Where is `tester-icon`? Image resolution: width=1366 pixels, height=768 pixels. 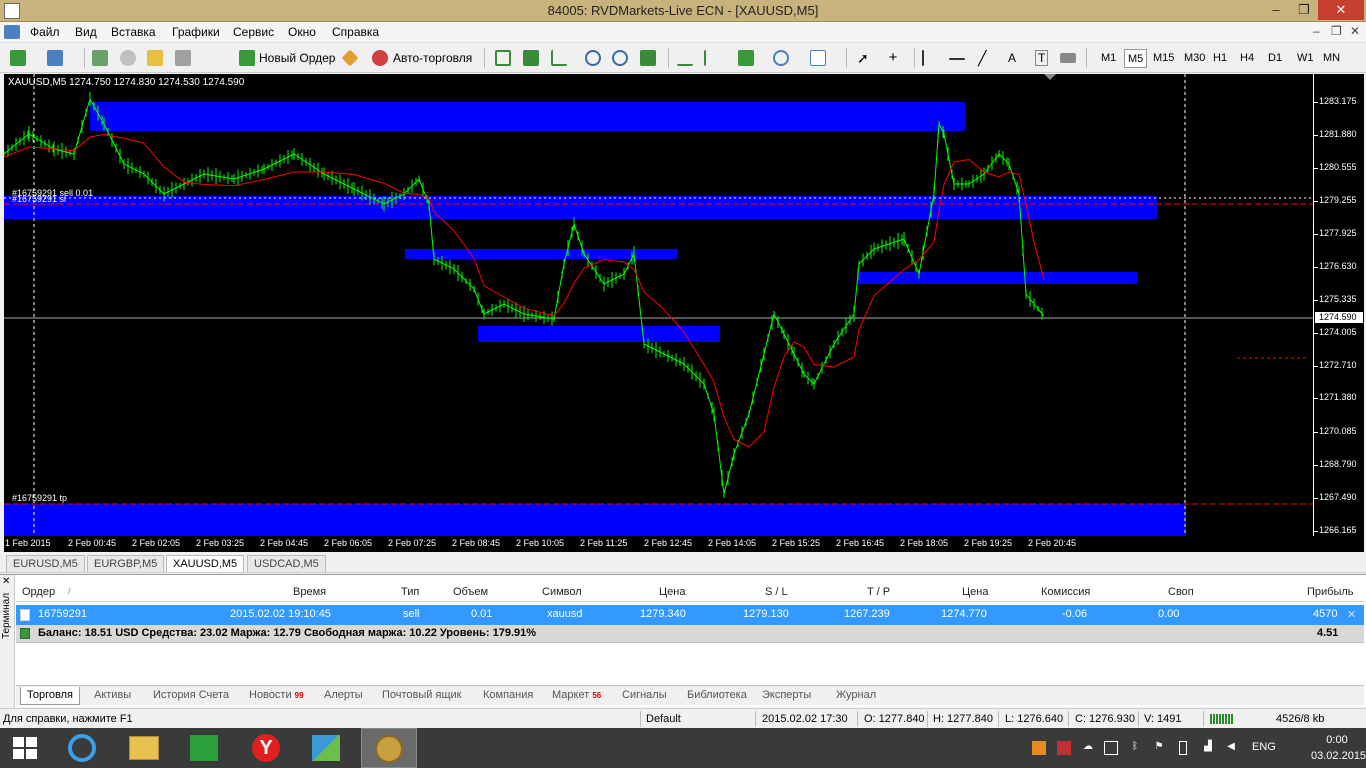 tester-icon is located at coordinates (183, 58).